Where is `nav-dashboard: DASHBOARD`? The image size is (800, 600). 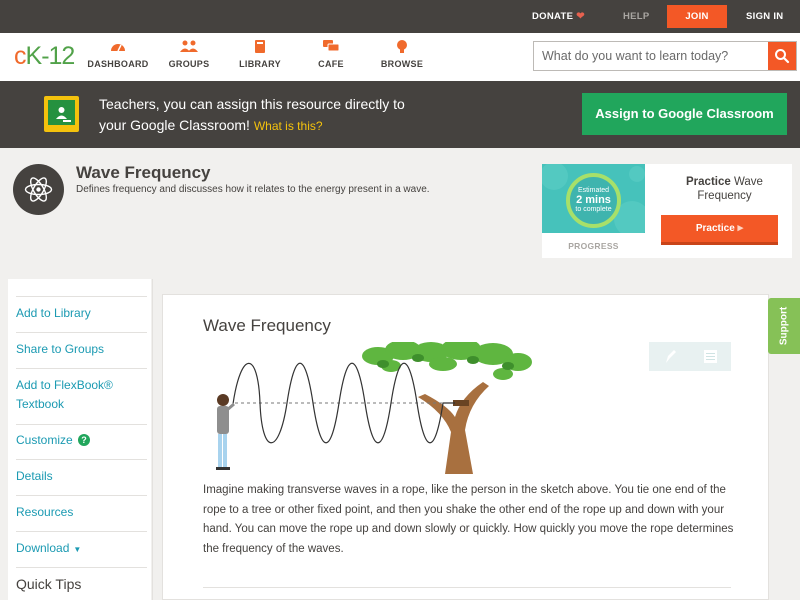
nav-dashboard: DASHBOARD is located at coordinates (118, 54).